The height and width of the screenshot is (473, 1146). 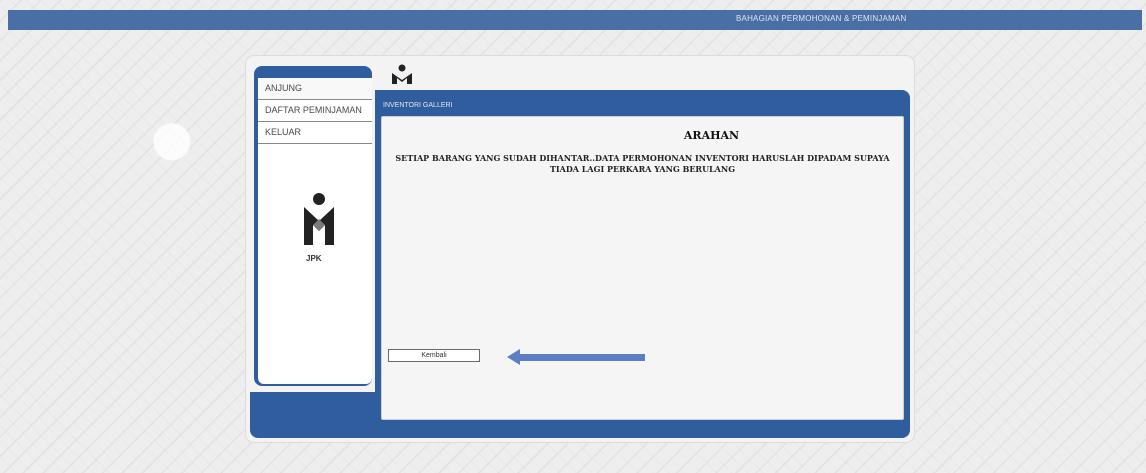 I want to click on back-button: Kembali, so click(x=434, y=355).